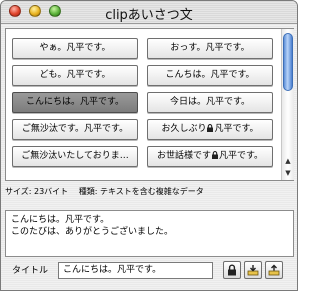  I want to click on clip-content-area: こんにちは。凡平です。 このたびは、ありがとうございました。, so click(149, 233).